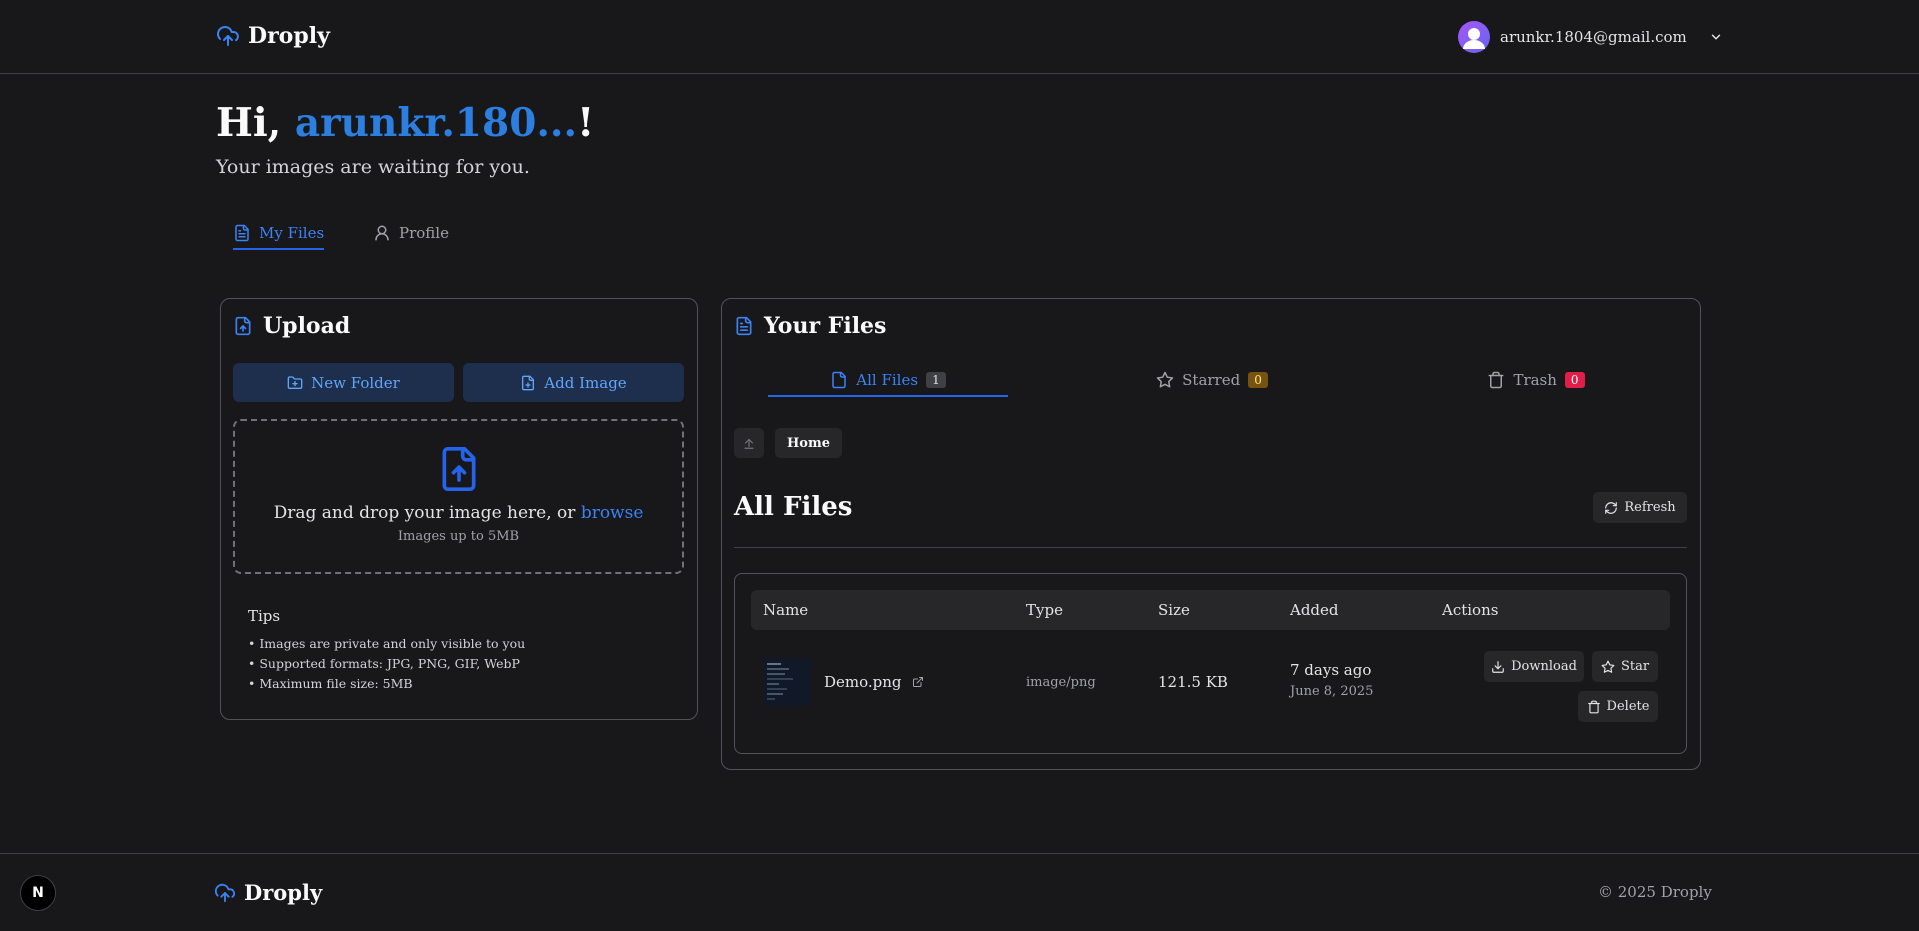 The height and width of the screenshot is (931, 1919). Describe the element at coordinates (373, 167) in the screenshot. I see `page-subtitle: Your images are waiting for you.` at that location.